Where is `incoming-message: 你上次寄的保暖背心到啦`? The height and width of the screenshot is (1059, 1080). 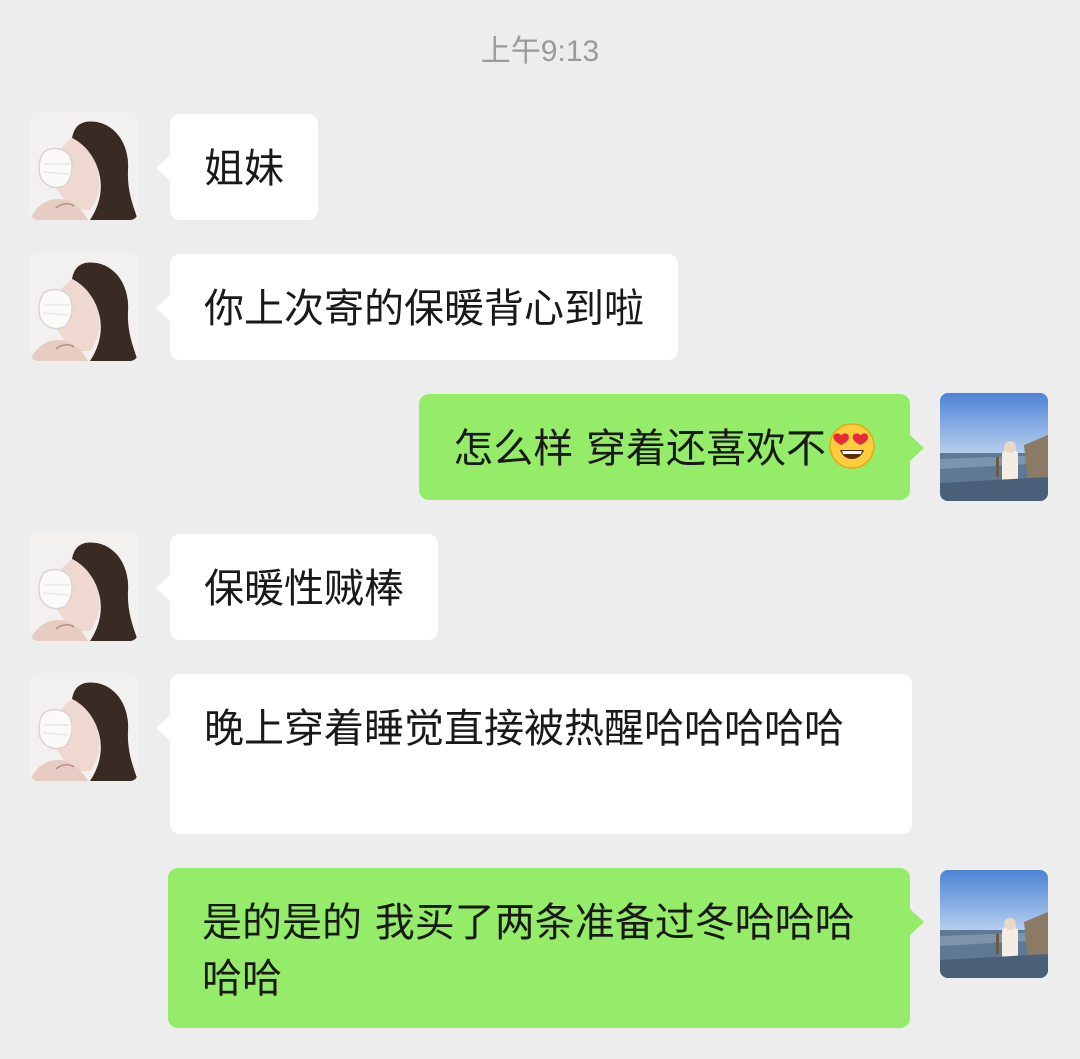 incoming-message: 你上次寄的保暖背心到啦 is located at coordinates (417, 307).